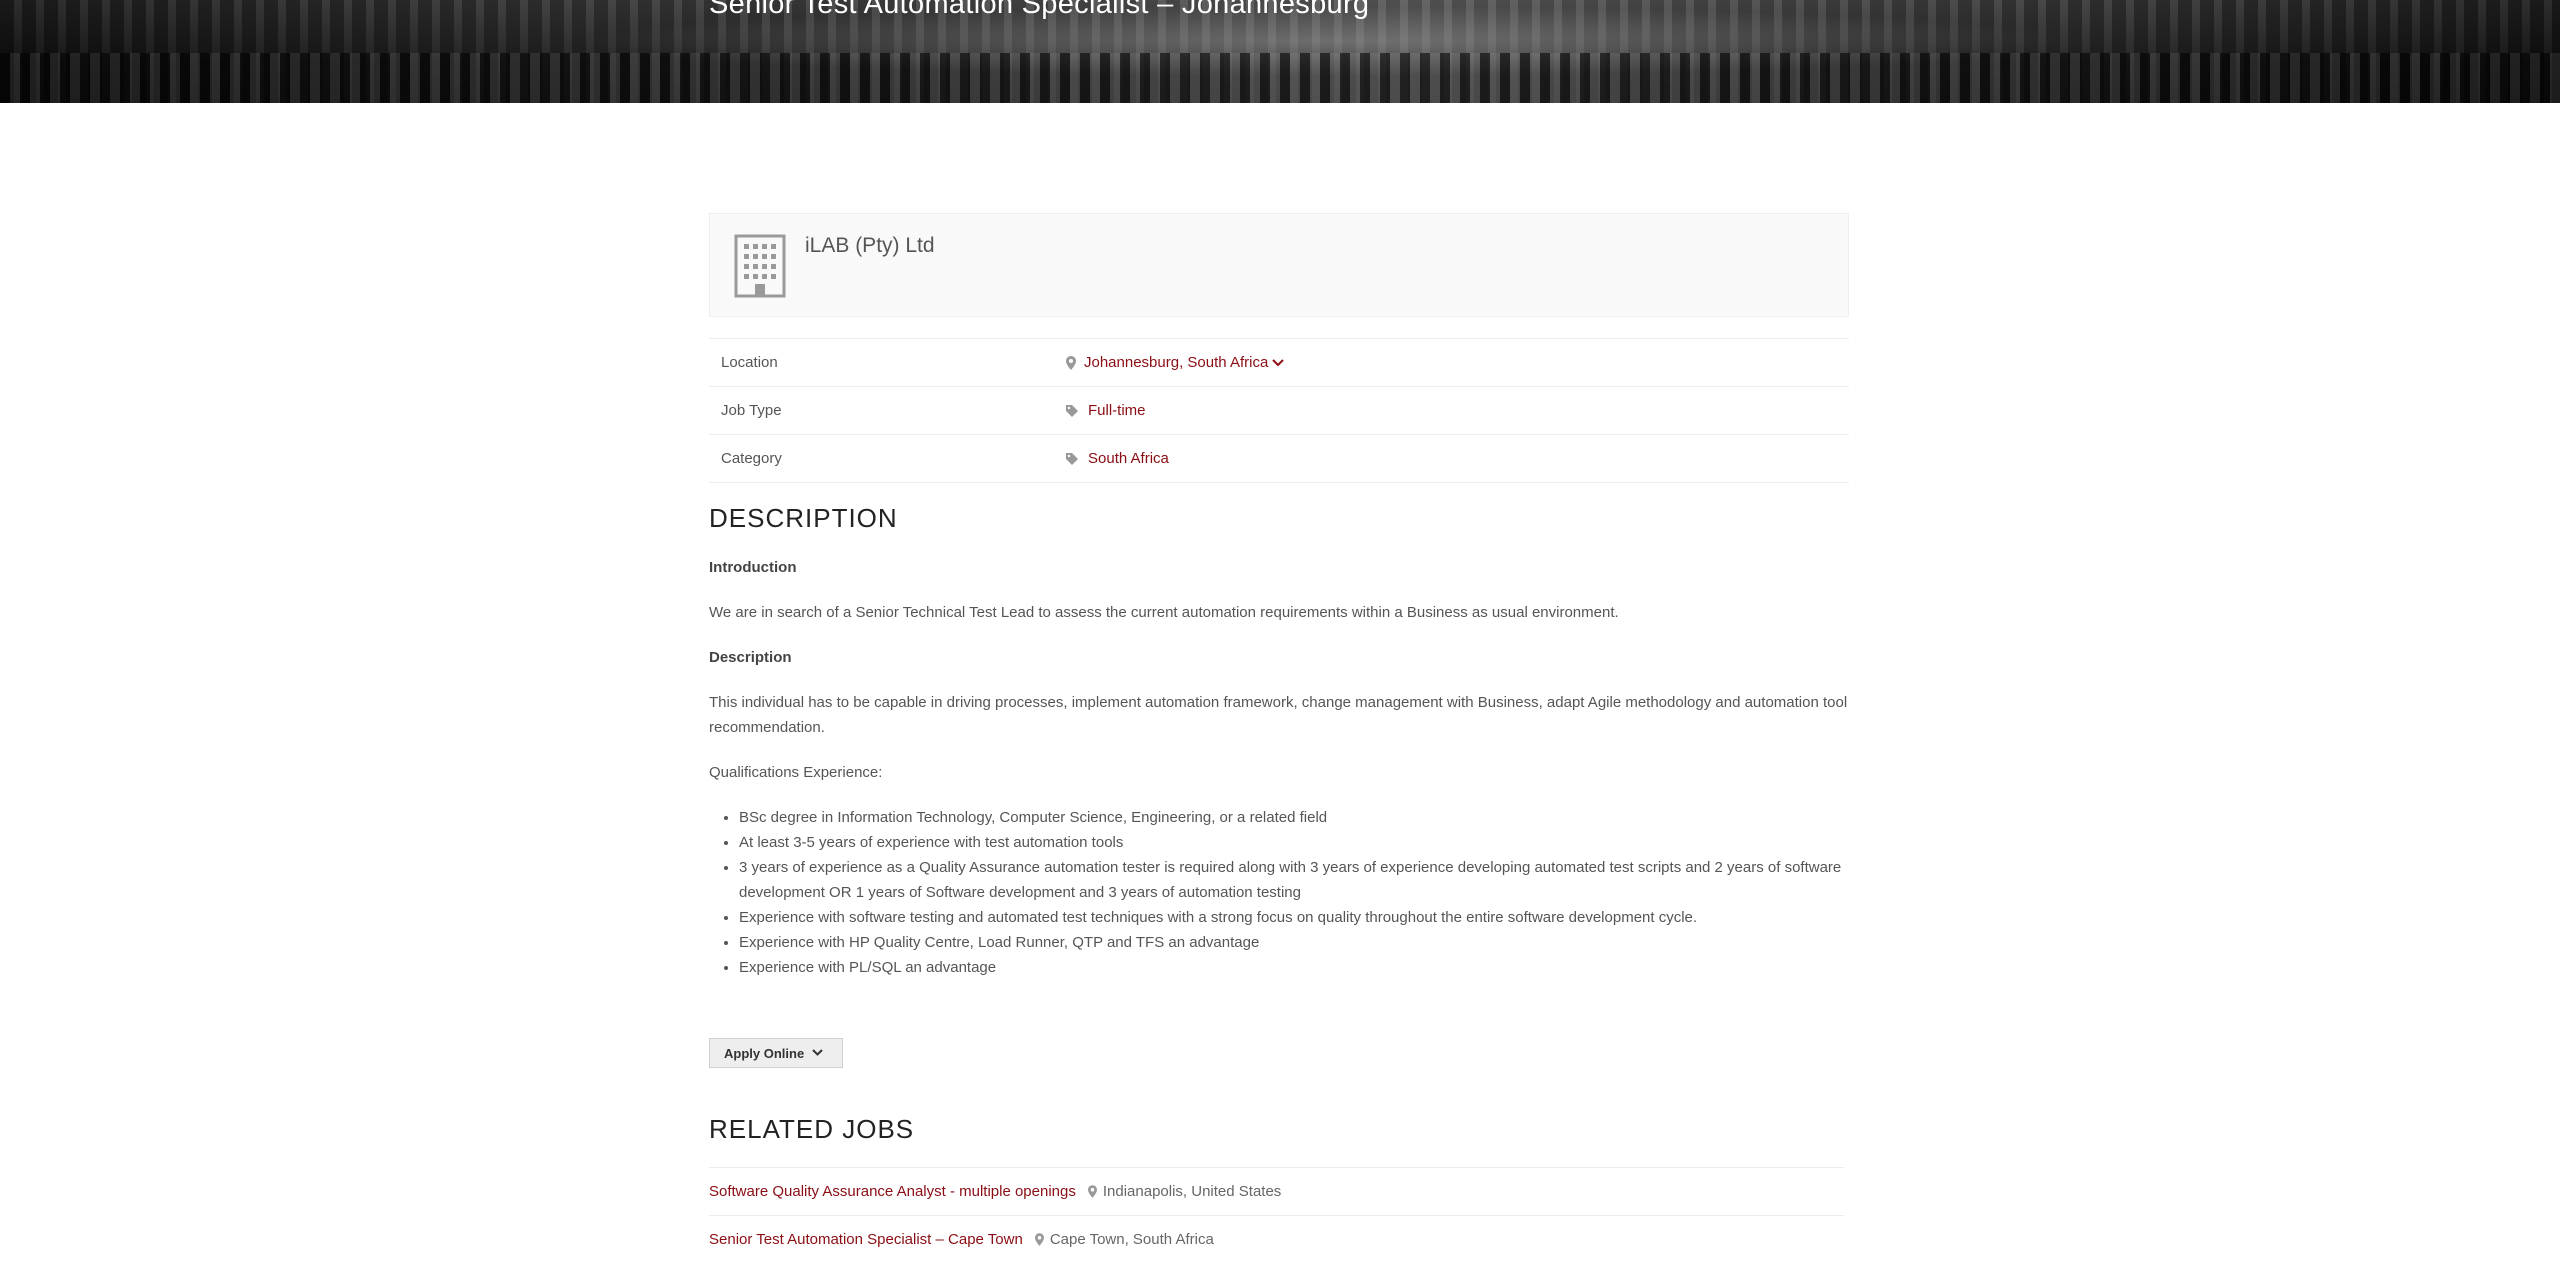  Describe the element at coordinates (1294, 967) in the screenshot. I see `list-item: Experience with PL/SQL an advantage` at that location.